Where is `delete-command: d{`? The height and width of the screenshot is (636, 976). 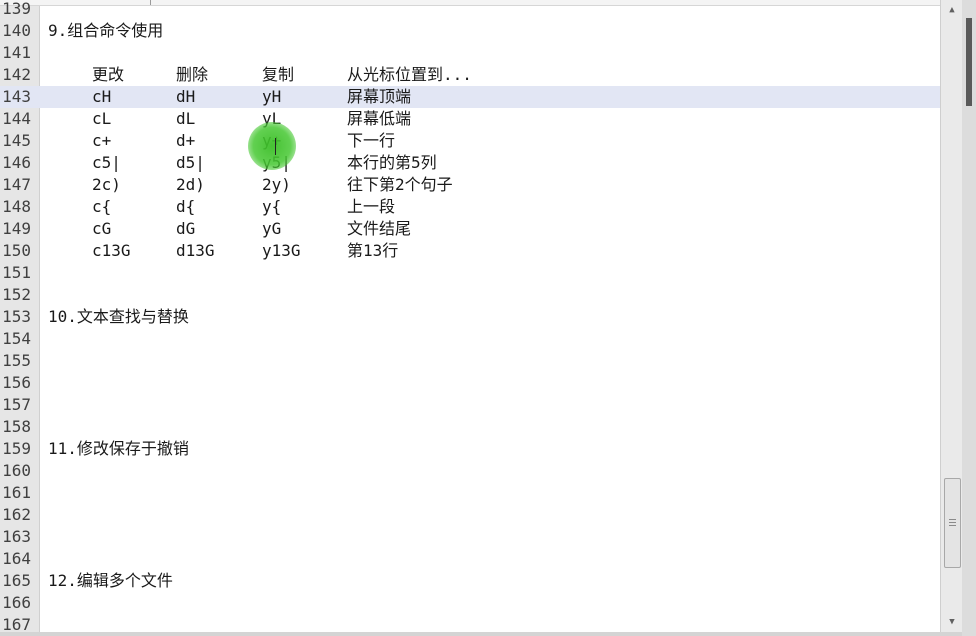
delete-command: d{ is located at coordinates (186, 206).